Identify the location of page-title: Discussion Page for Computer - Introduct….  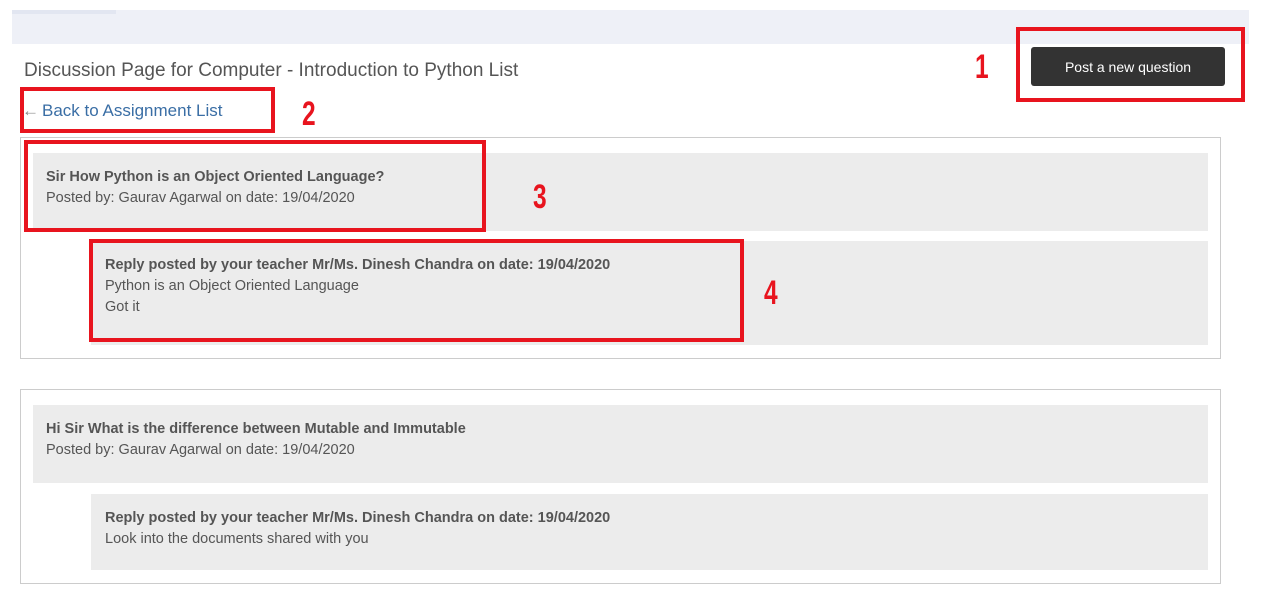
(271, 70).